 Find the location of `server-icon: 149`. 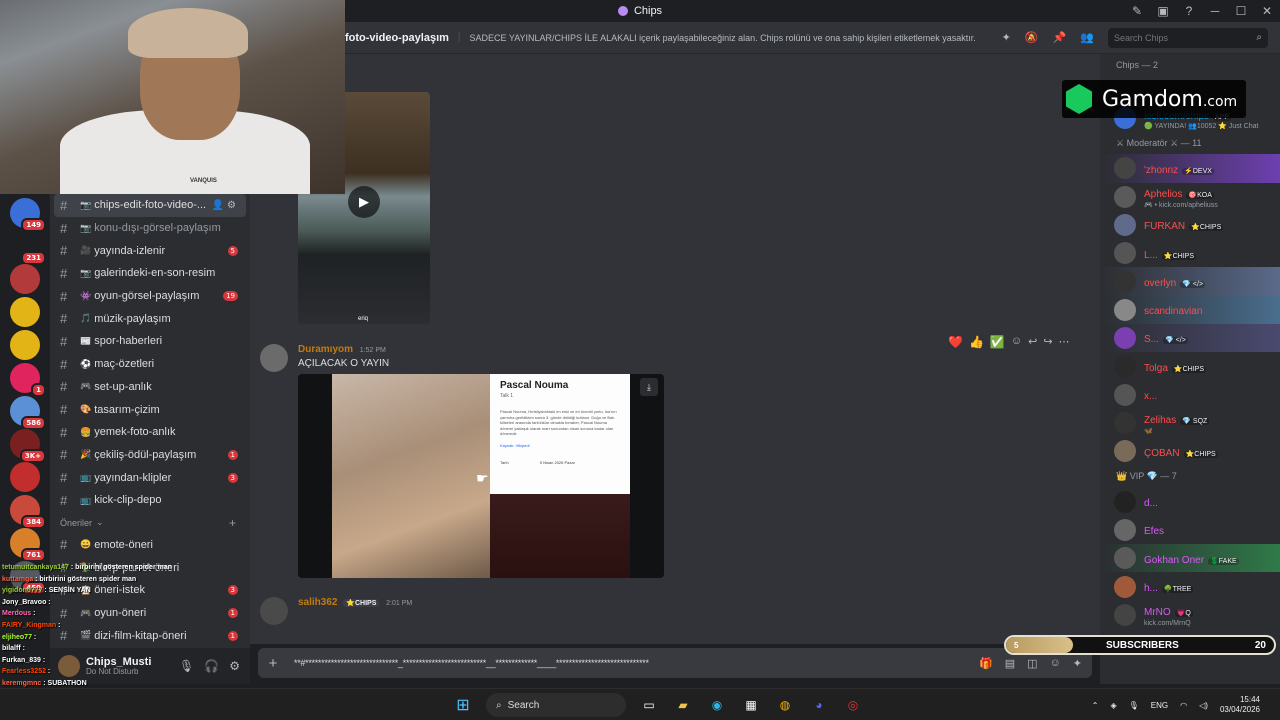

server-icon: 149 is located at coordinates (28, 215).